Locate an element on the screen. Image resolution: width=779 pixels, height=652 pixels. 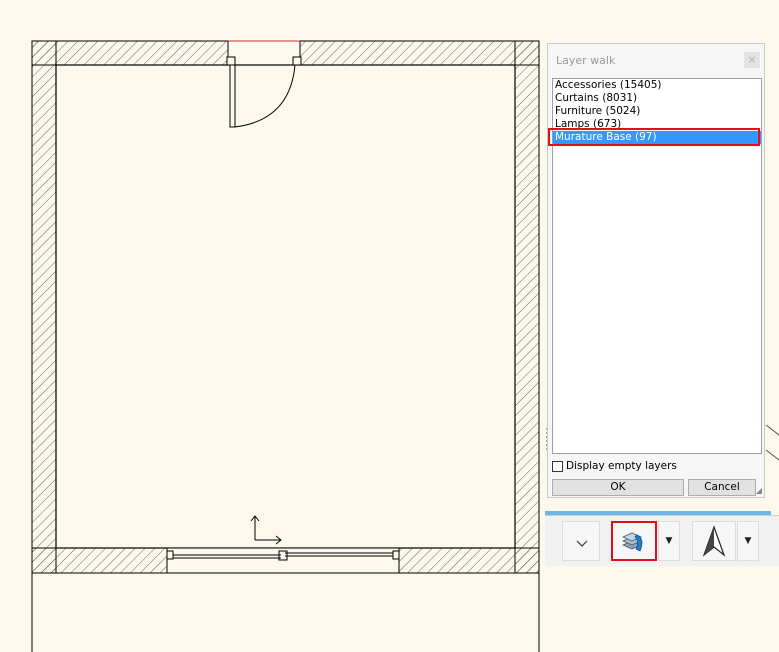
layer-walk-menu-button: ▼ is located at coordinates (669, 541).